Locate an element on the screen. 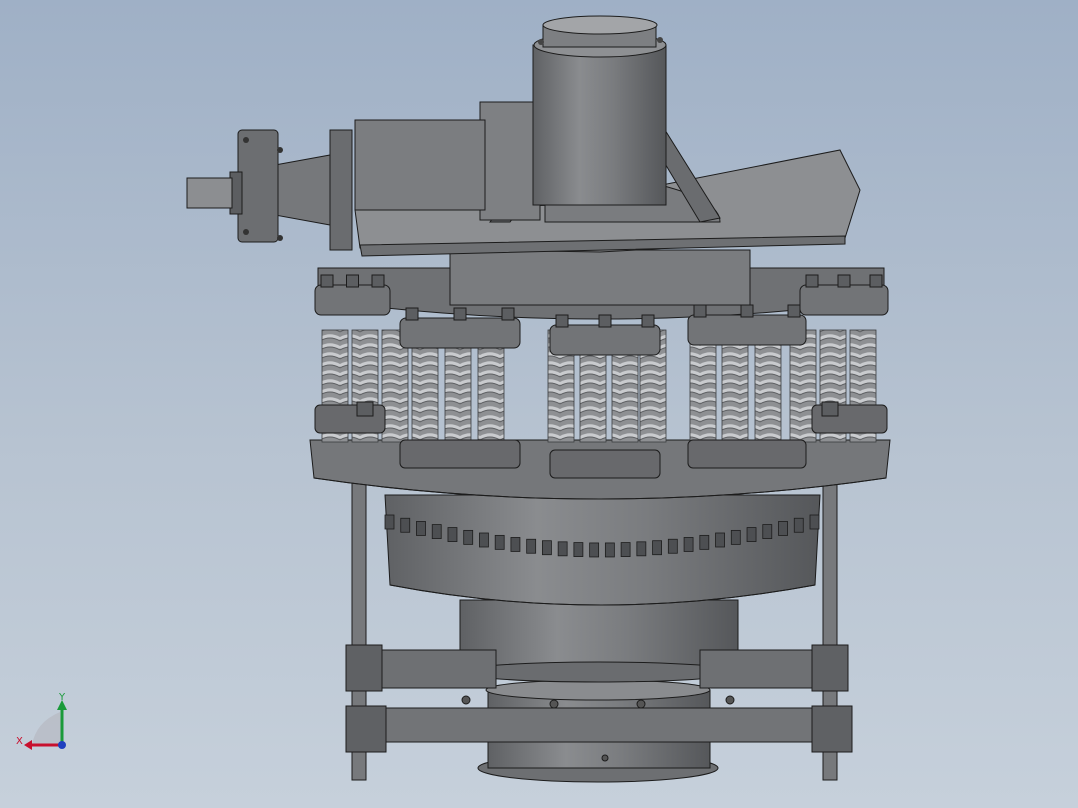 The height and width of the screenshot is (808, 1078). z-axis-dot-icon is located at coordinates (62, 745).